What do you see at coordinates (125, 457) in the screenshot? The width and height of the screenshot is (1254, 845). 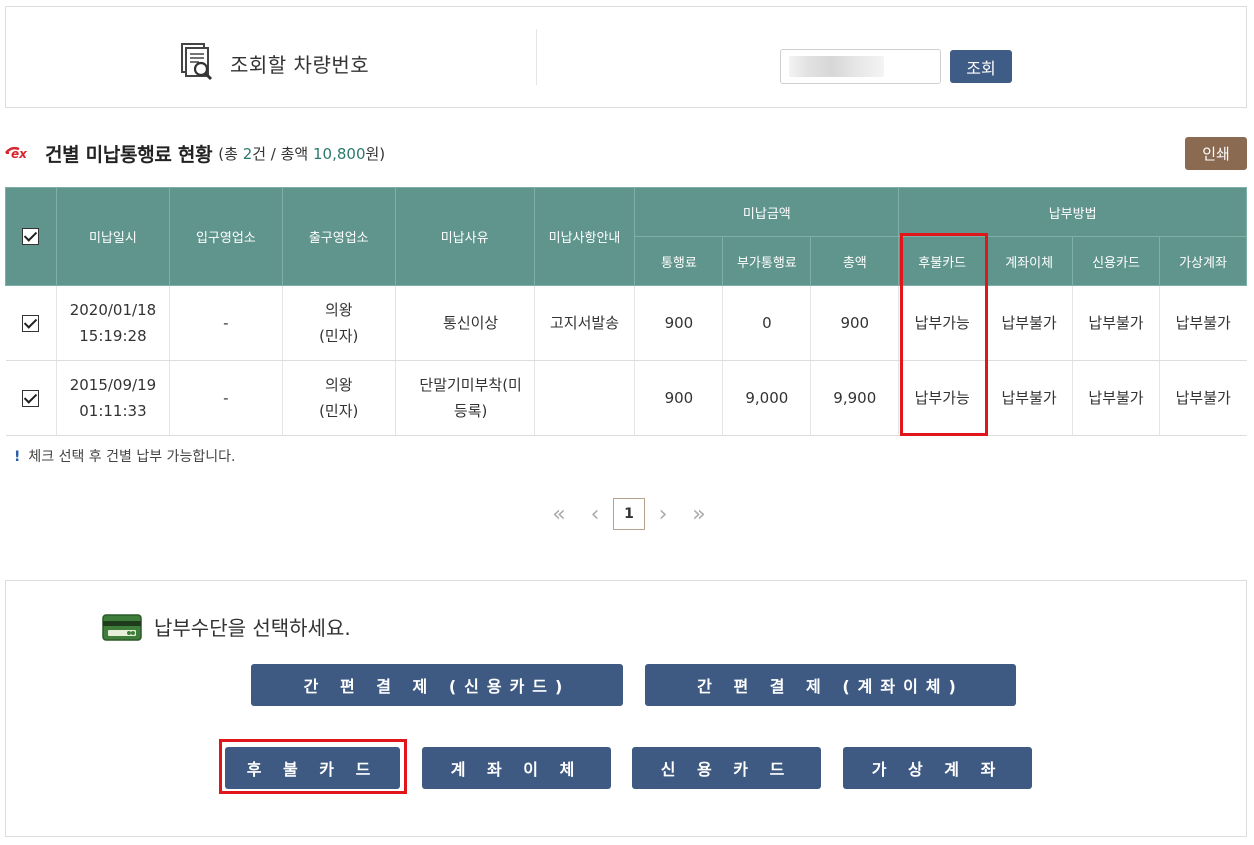 I see `notice-text: ! 체크 선택 후 건별 납부 가능합니다.` at bounding box center [125, 457].